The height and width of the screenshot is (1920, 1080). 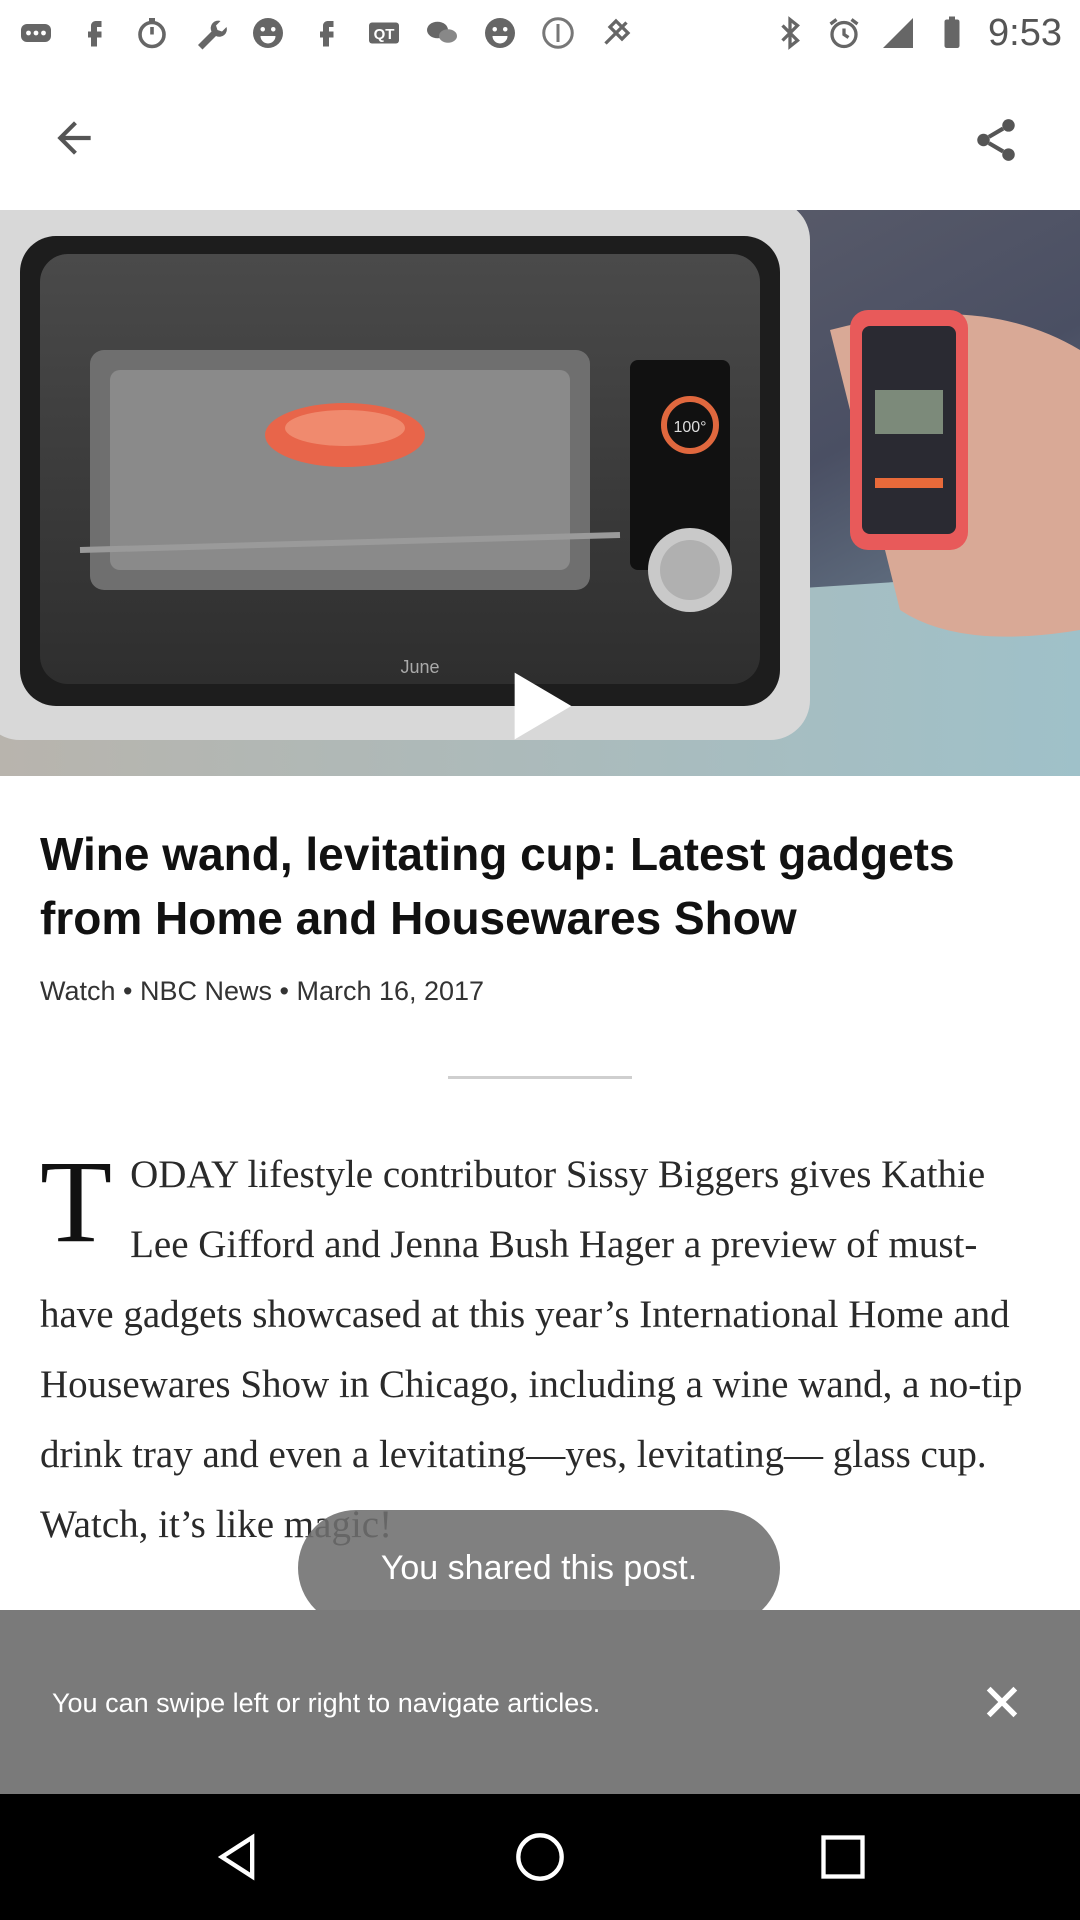 What do you see at coordinates (540, 1077) in the screenshot?
I see `divider` at bounding box center [540, 1077].